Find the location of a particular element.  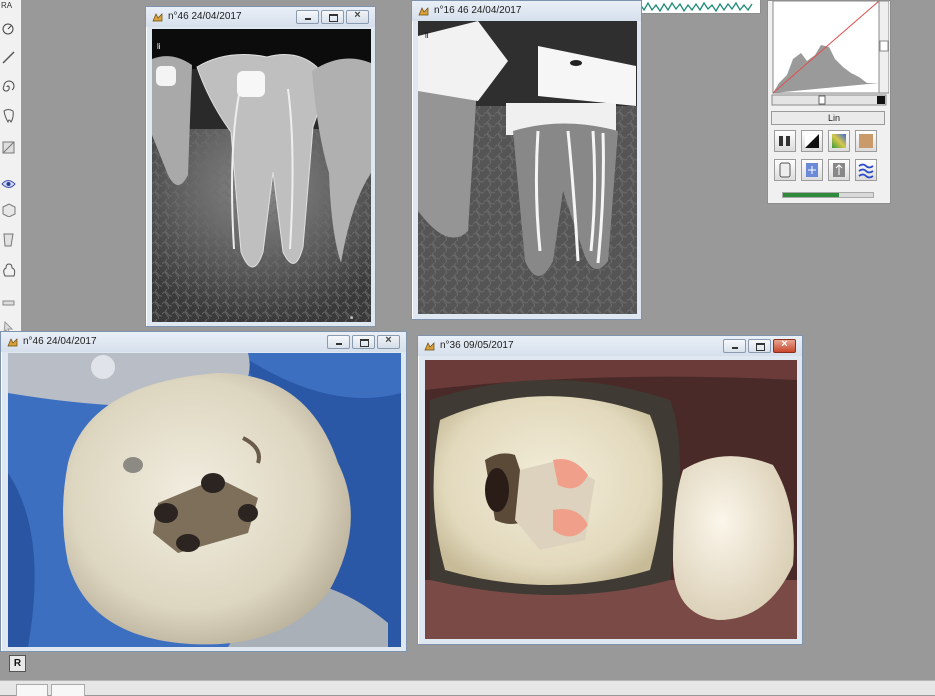

photo-36-title-icon is located at coordinates (429, 346).